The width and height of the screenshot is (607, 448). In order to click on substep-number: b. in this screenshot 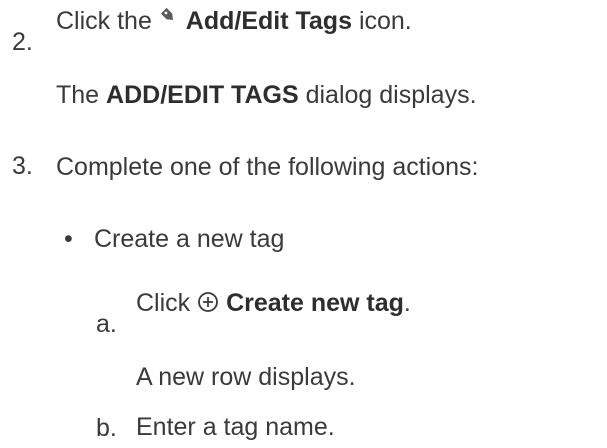, I will do `click(106, 428)`.